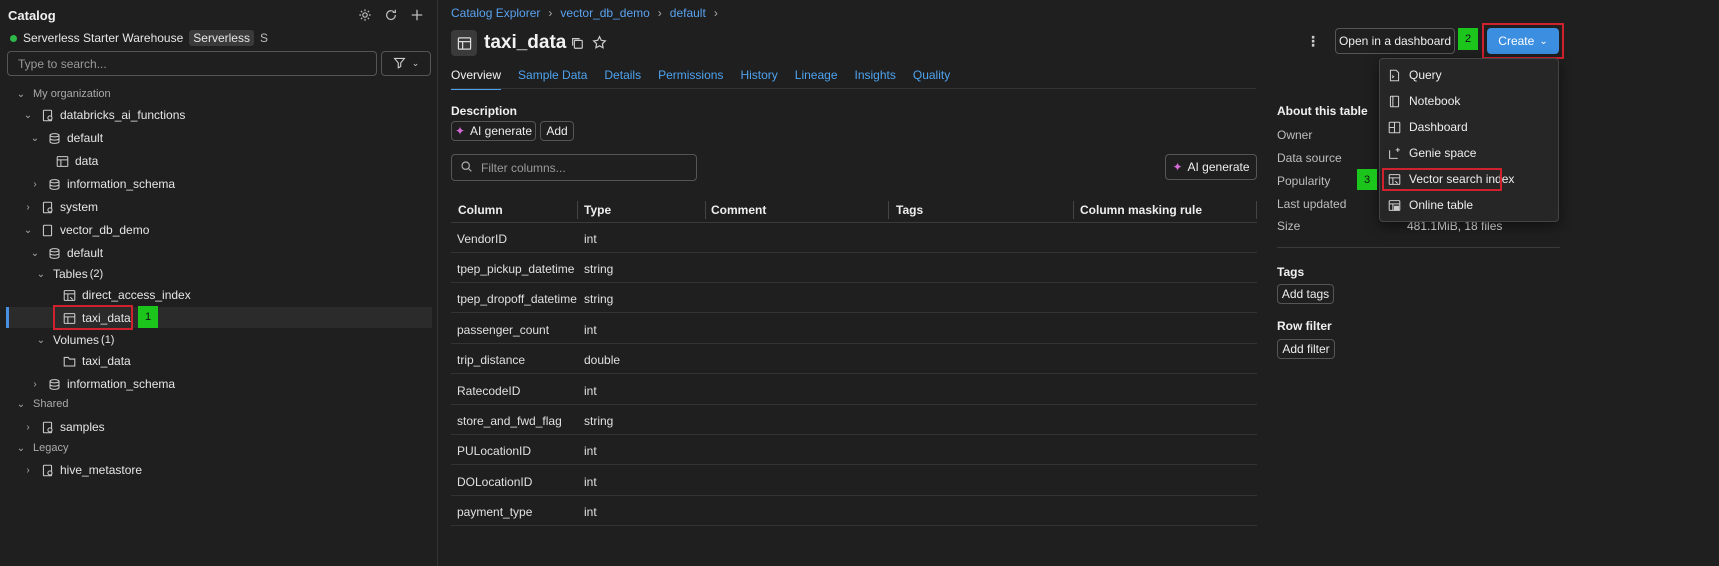  Describe the element at coordinates (854, 329) in the screenshot. I see `table-row: passenger_count int` at that location.